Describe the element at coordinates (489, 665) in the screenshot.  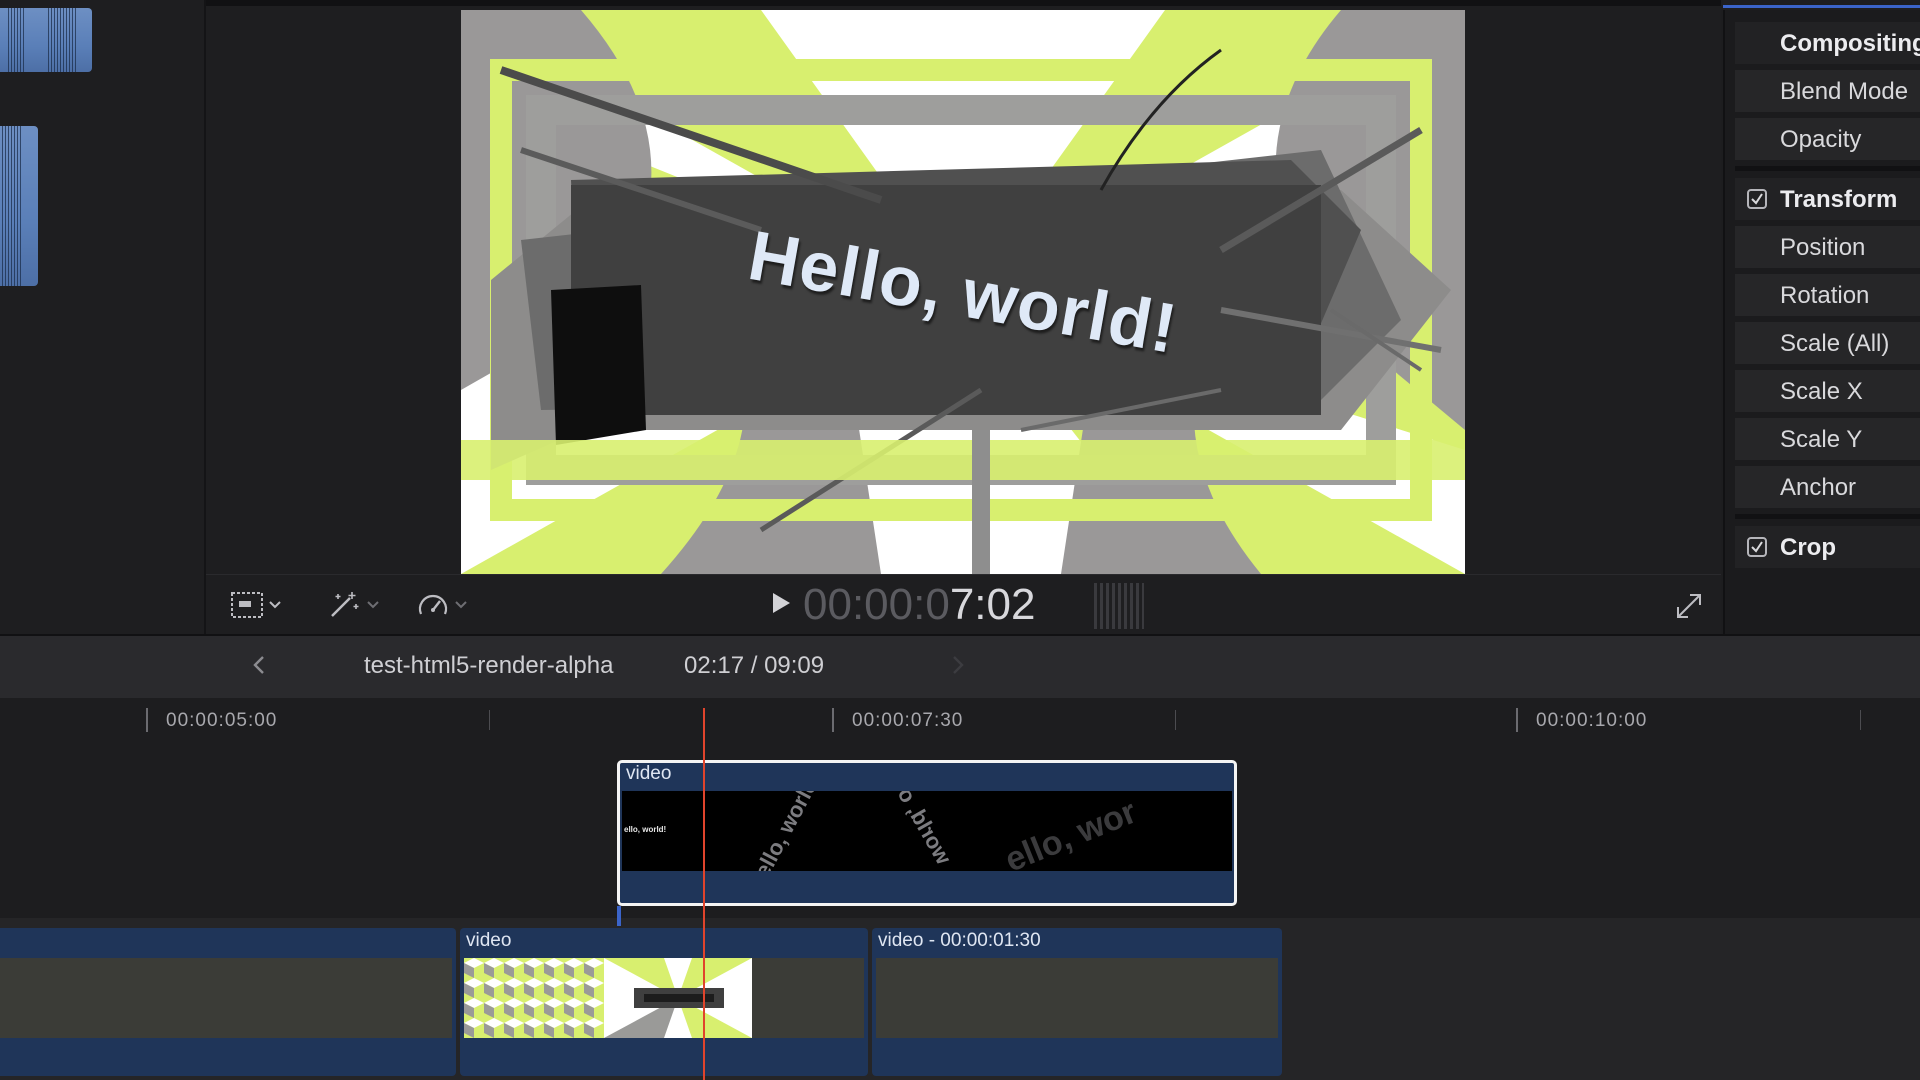
I see `project-name: test-html5-render-alpha` at that location.